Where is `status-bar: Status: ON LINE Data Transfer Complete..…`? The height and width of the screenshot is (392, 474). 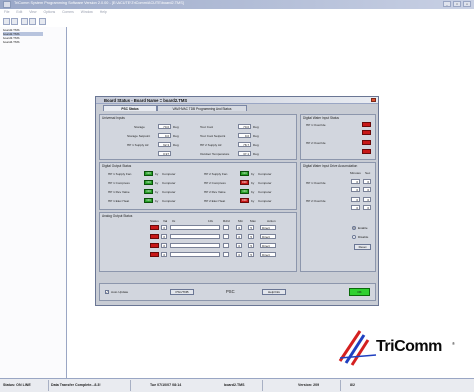
status-bar: Status: ON LINE Data Transfer Complete..… is located at coordinates (237, 385).